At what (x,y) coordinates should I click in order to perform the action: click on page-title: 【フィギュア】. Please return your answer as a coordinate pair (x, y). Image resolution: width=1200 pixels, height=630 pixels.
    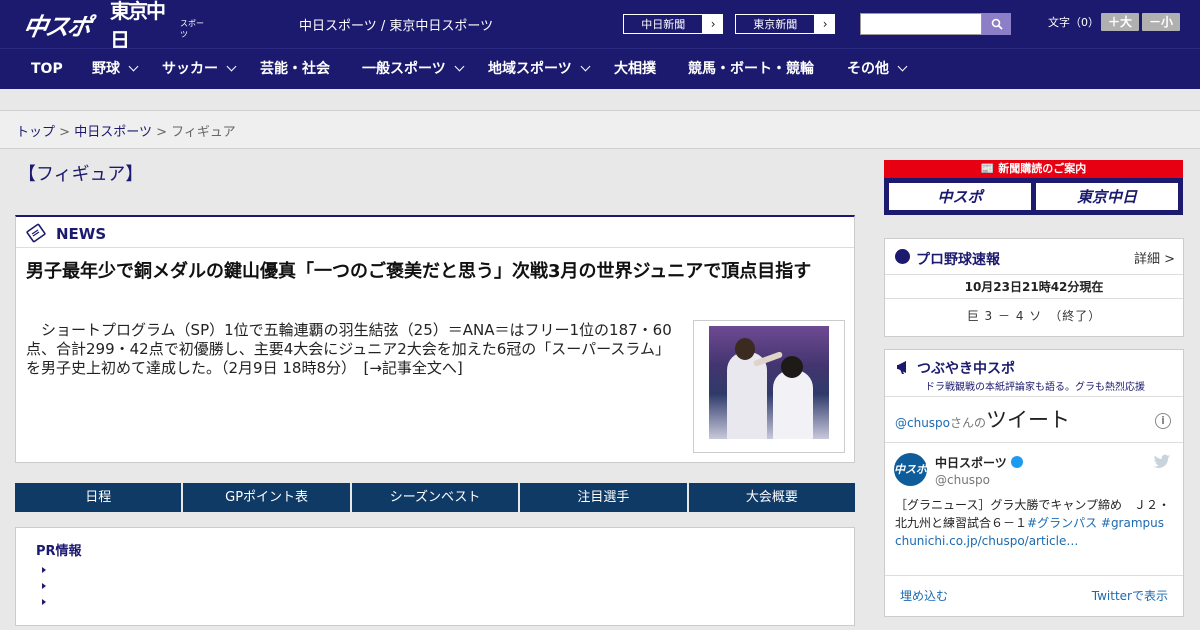
    Looking at the image, I should click on (81, 174).